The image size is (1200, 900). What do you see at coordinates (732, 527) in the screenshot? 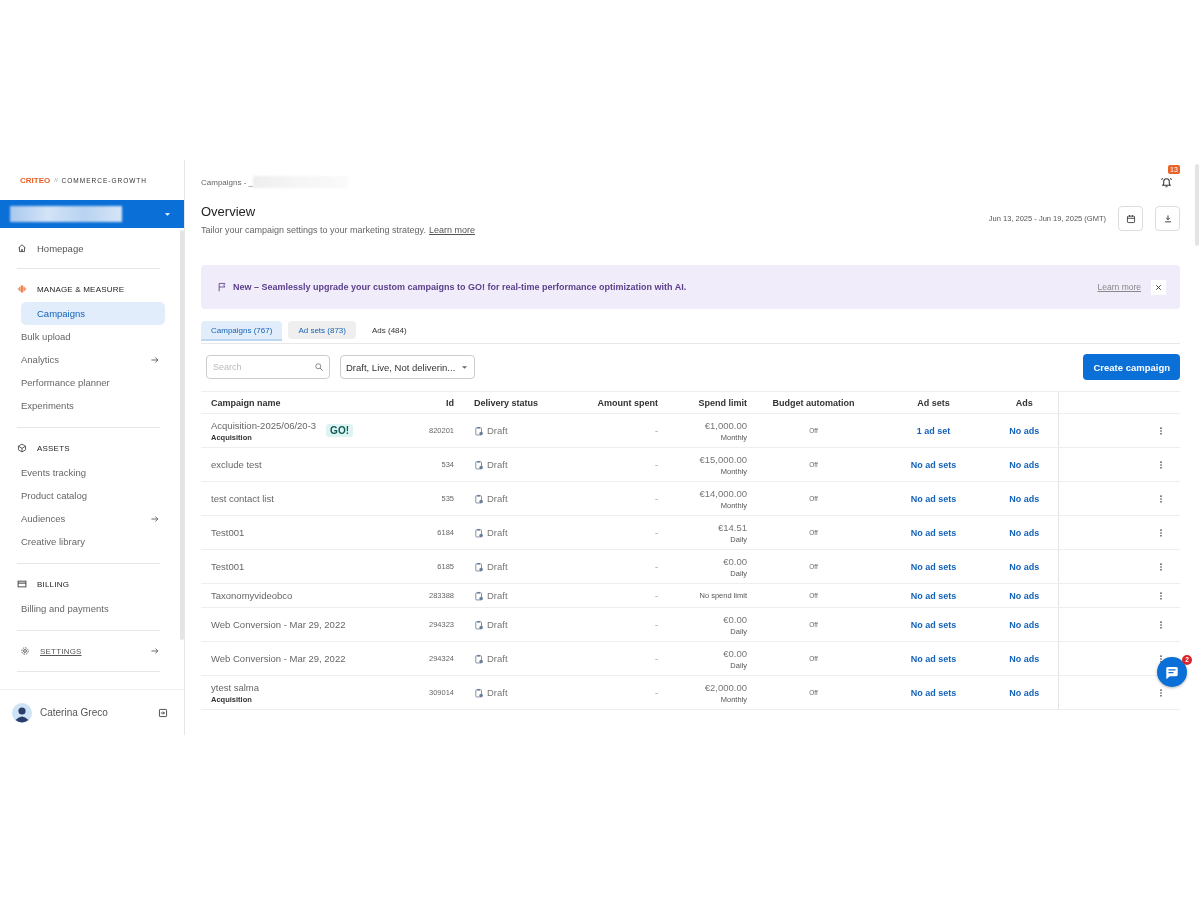
I see `spend-limit: €14.51` at bounding box center [732, 527].